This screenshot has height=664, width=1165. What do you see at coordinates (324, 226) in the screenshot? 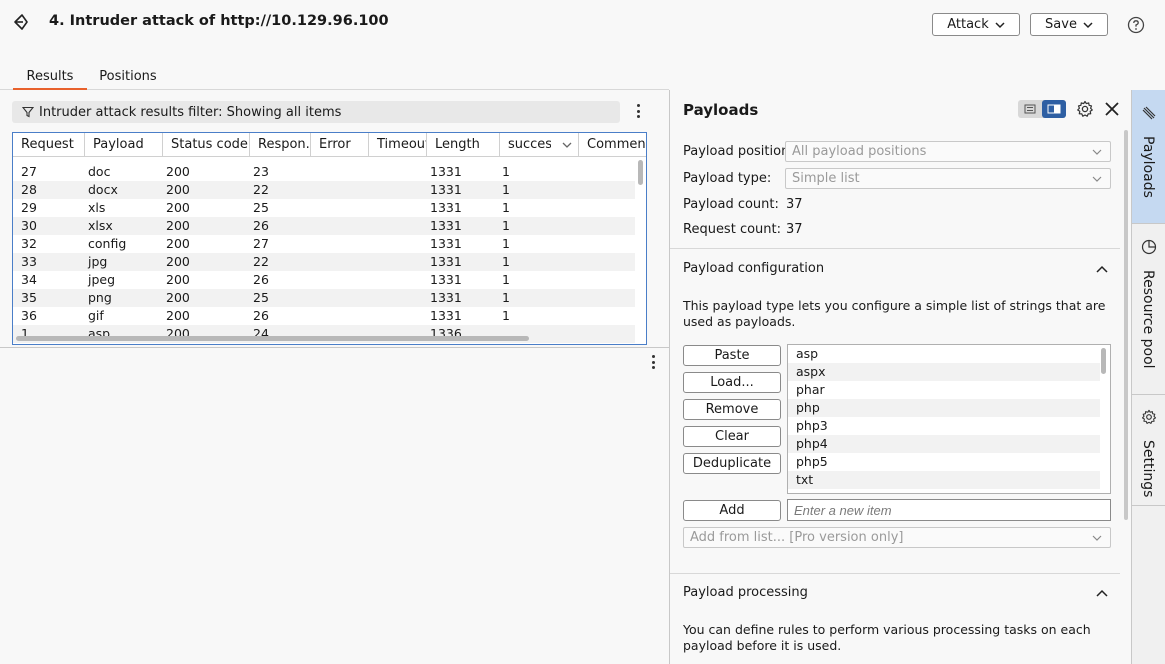
I see `table-row: 30 xlsx 200 26 1331 1` at bounding box center [324, 226].